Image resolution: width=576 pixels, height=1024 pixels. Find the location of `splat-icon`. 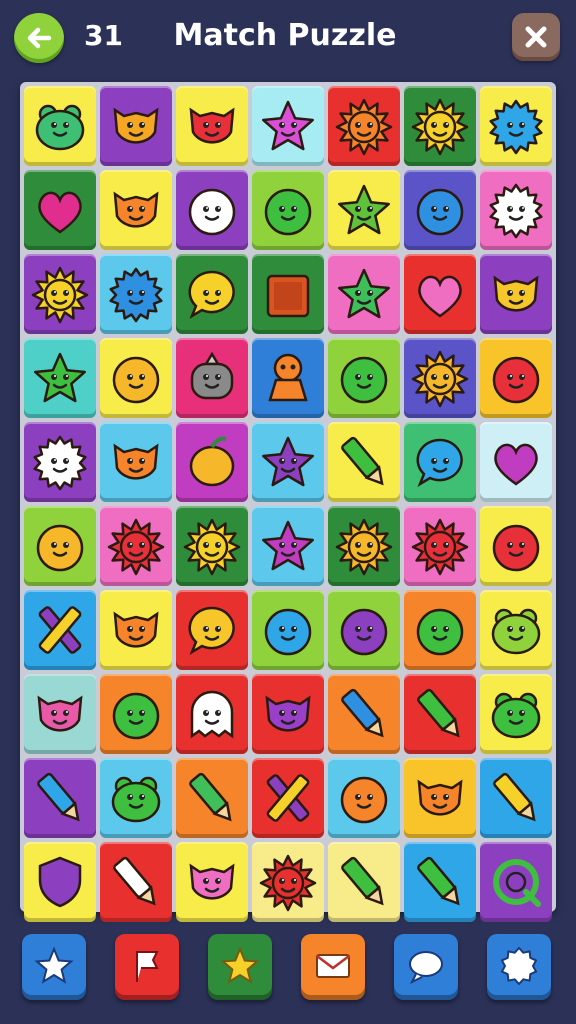

splat-icon is located at coordinates (516, 211).